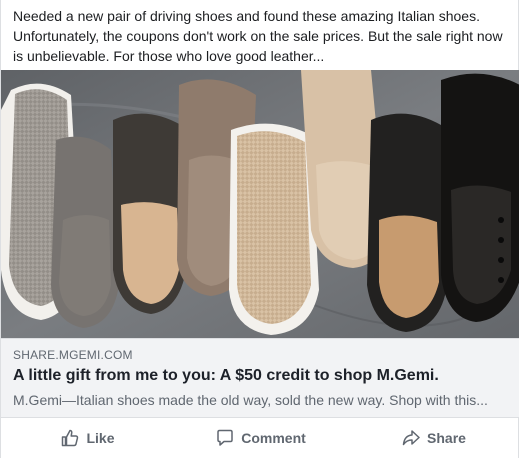  What do you see at coordinates (70, 438) in the screenshot?
I see `thumbs-up-icon` at bounding box center [70, 438].